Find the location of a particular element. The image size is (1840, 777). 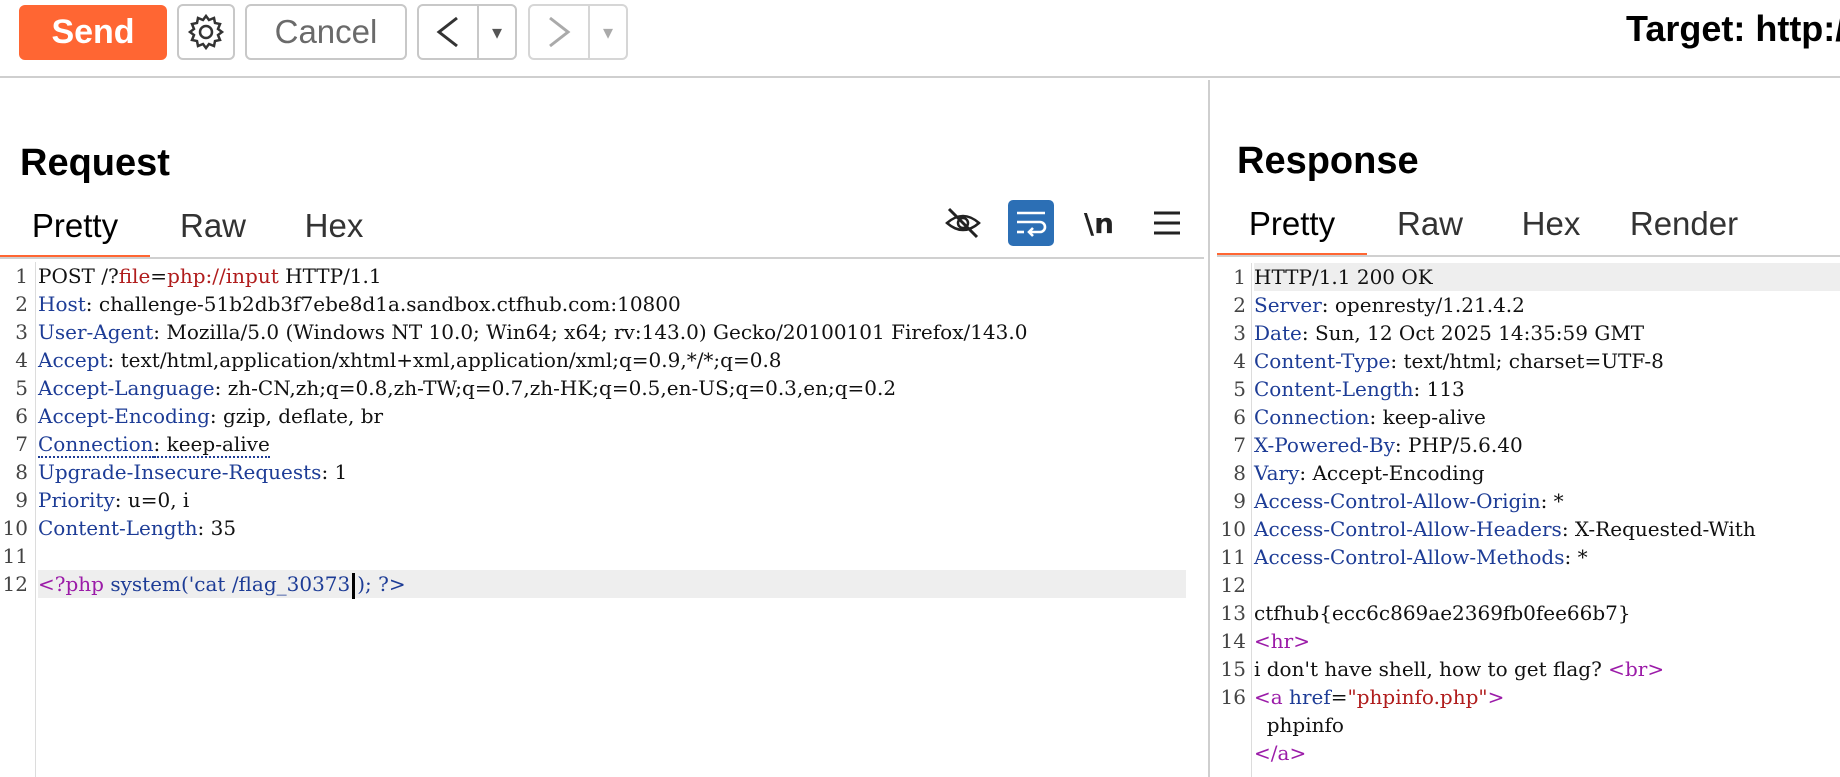

header-key: X-Powered-By is located at coordinates (1324, 445).